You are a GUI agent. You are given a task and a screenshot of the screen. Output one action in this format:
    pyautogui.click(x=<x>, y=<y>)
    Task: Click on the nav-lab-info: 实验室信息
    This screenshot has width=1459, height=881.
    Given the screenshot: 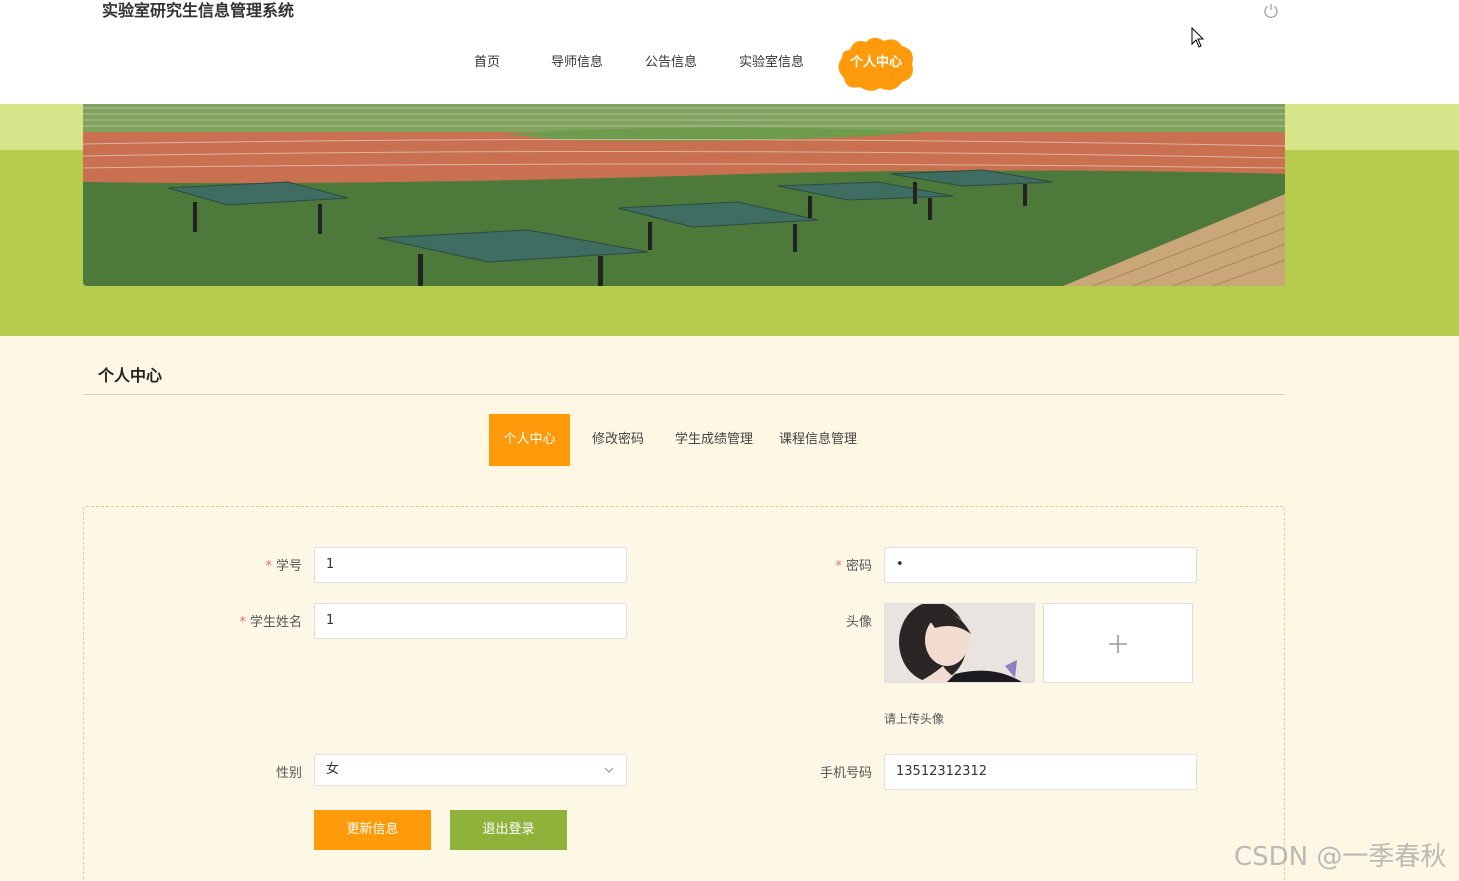 What is the action you would take?
    pyautogui.click(x=771, y=63)
    